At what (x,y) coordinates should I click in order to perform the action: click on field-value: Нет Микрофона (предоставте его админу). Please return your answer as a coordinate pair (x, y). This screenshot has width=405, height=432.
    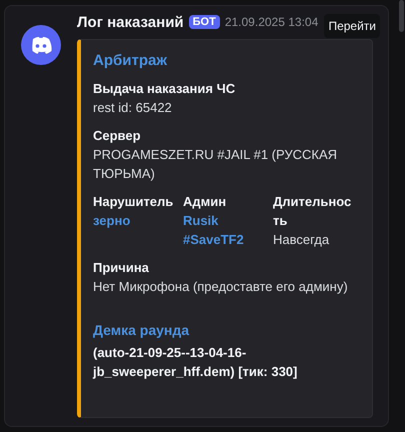
    Looking at the image, I should click on (221, 287).